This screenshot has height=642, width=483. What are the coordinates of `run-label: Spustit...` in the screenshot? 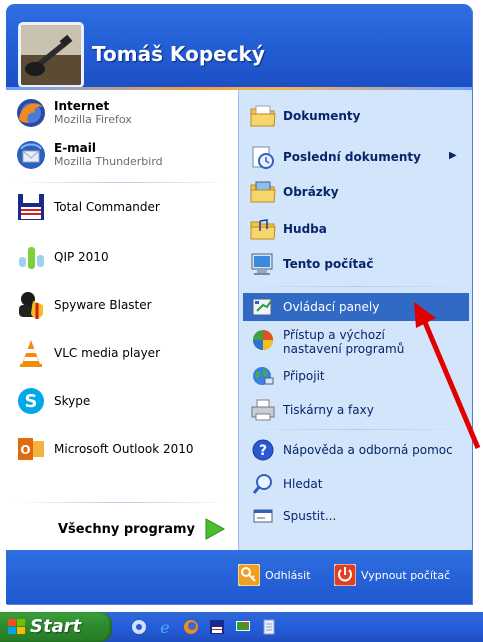 It's located at (310, 516).